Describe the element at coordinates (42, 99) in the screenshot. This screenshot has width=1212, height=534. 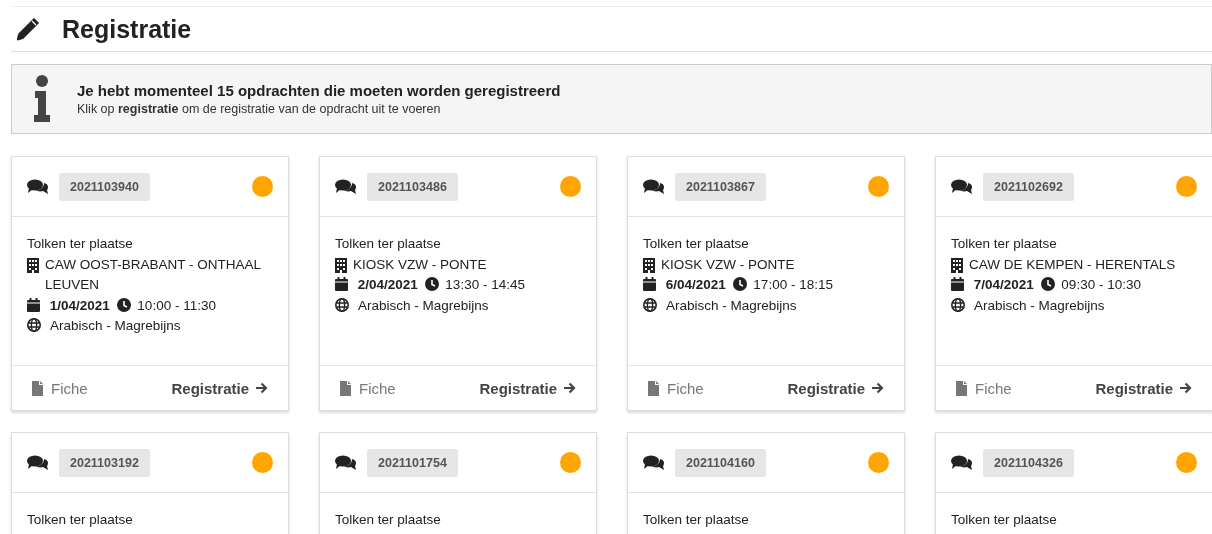
I see `info-icon` at that location.